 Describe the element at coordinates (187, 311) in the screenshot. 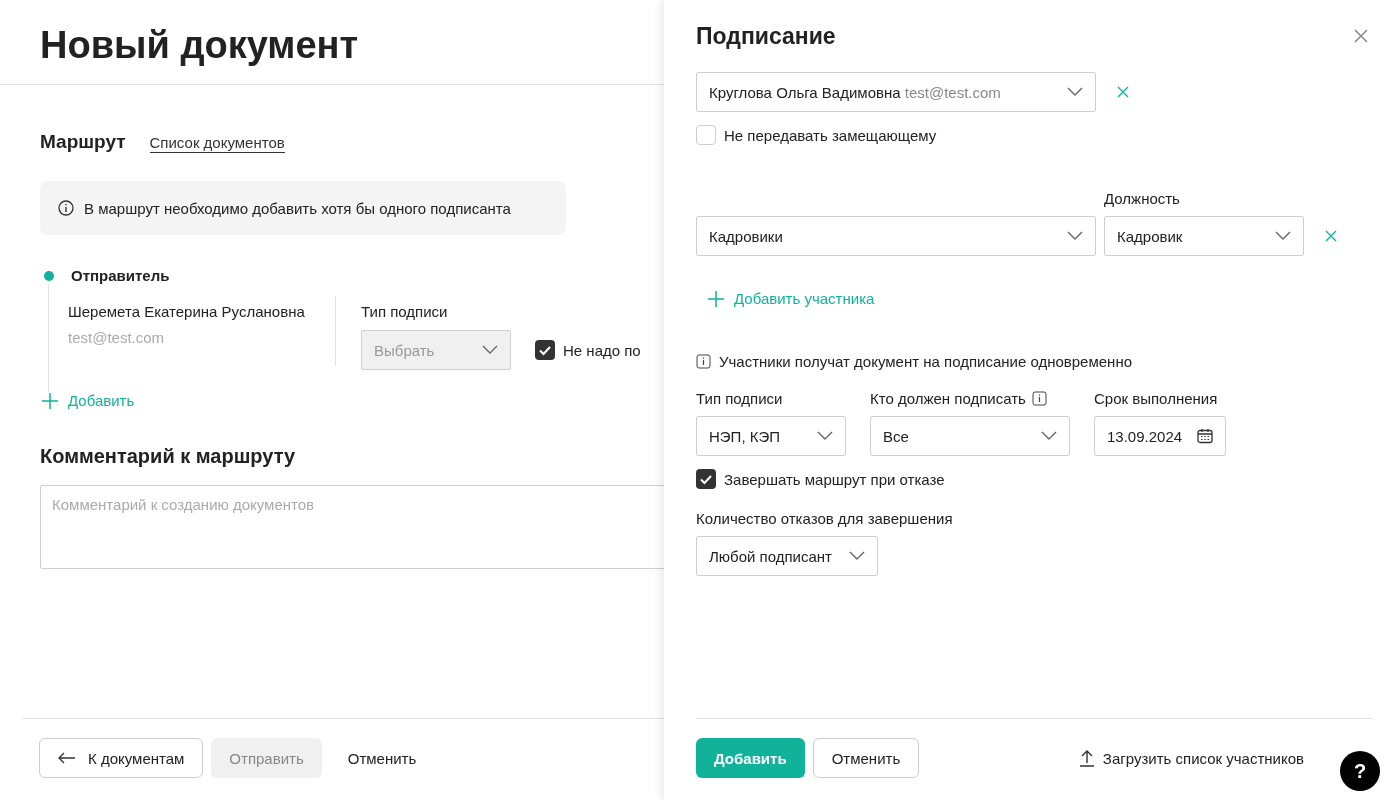

I see `sender-name: Шеремета Екатерина Руслановна` at that location.